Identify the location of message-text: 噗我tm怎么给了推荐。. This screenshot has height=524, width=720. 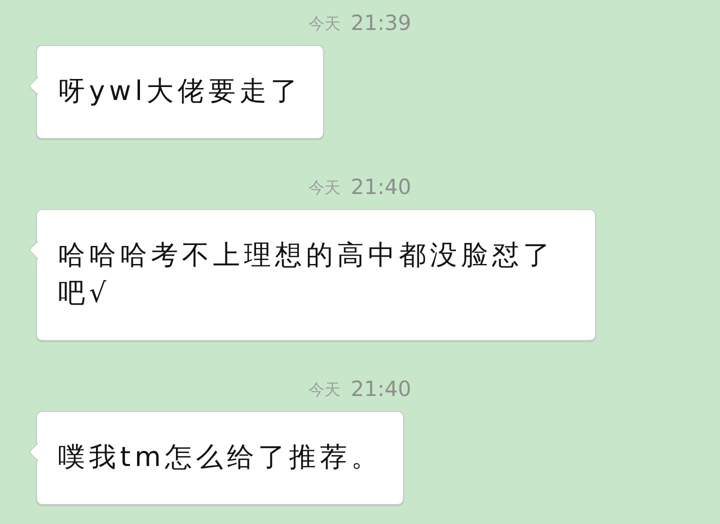
(220, 458).